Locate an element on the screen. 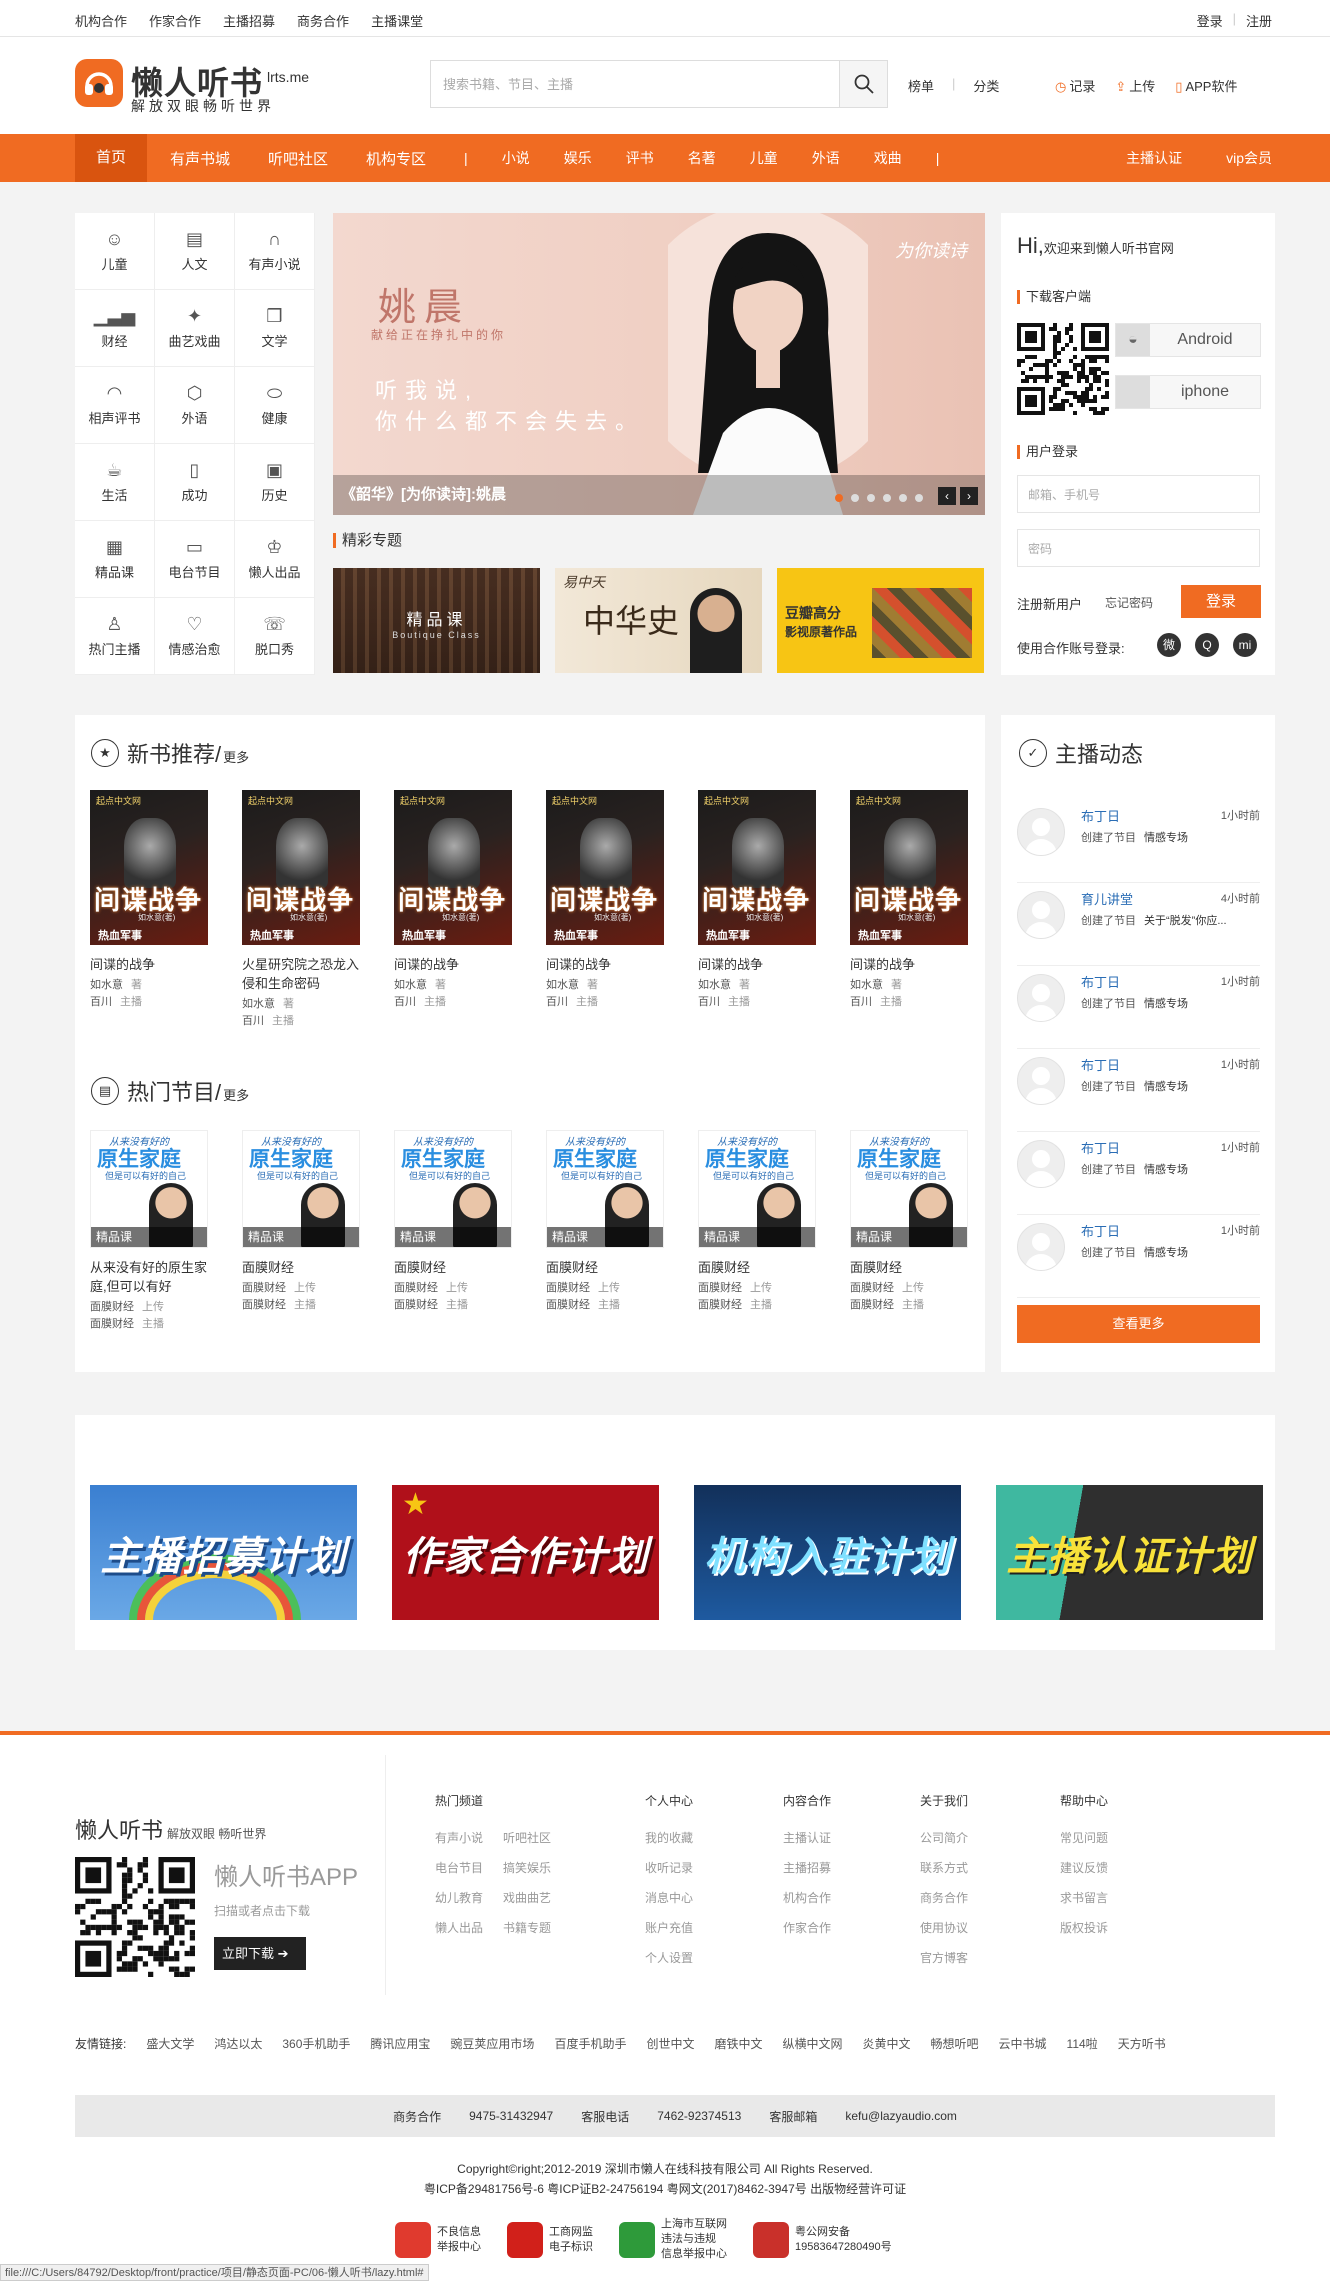  book-title: 间谍的战争 is located at coordinates (605, 964).